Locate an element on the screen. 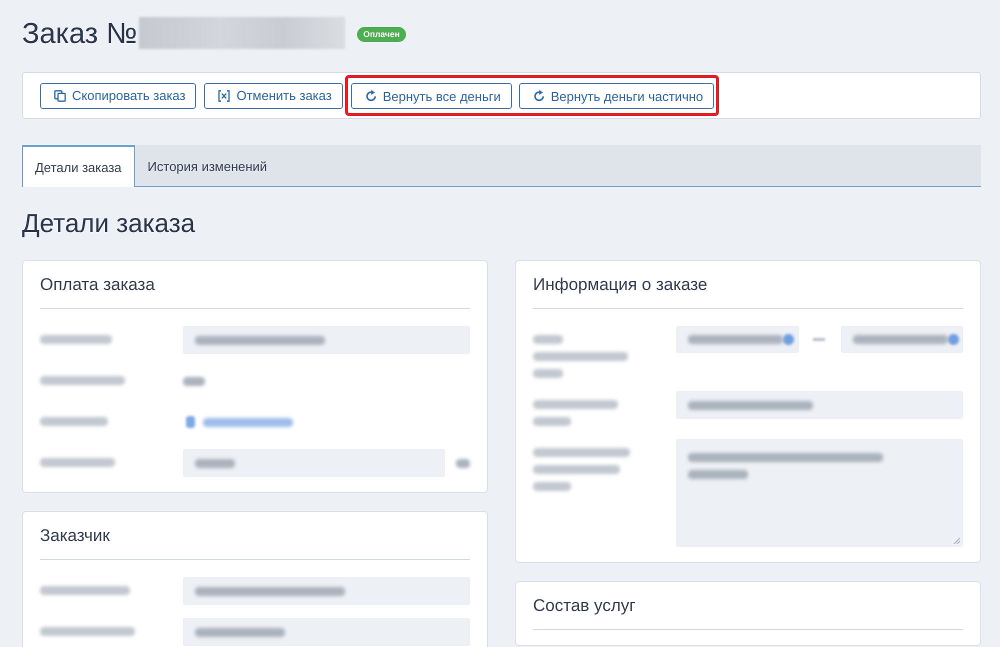 Image resolution: width=1000 pixels, height=647 pixels. action-button: Скопировать заказ is located at coordinates (118, 95).